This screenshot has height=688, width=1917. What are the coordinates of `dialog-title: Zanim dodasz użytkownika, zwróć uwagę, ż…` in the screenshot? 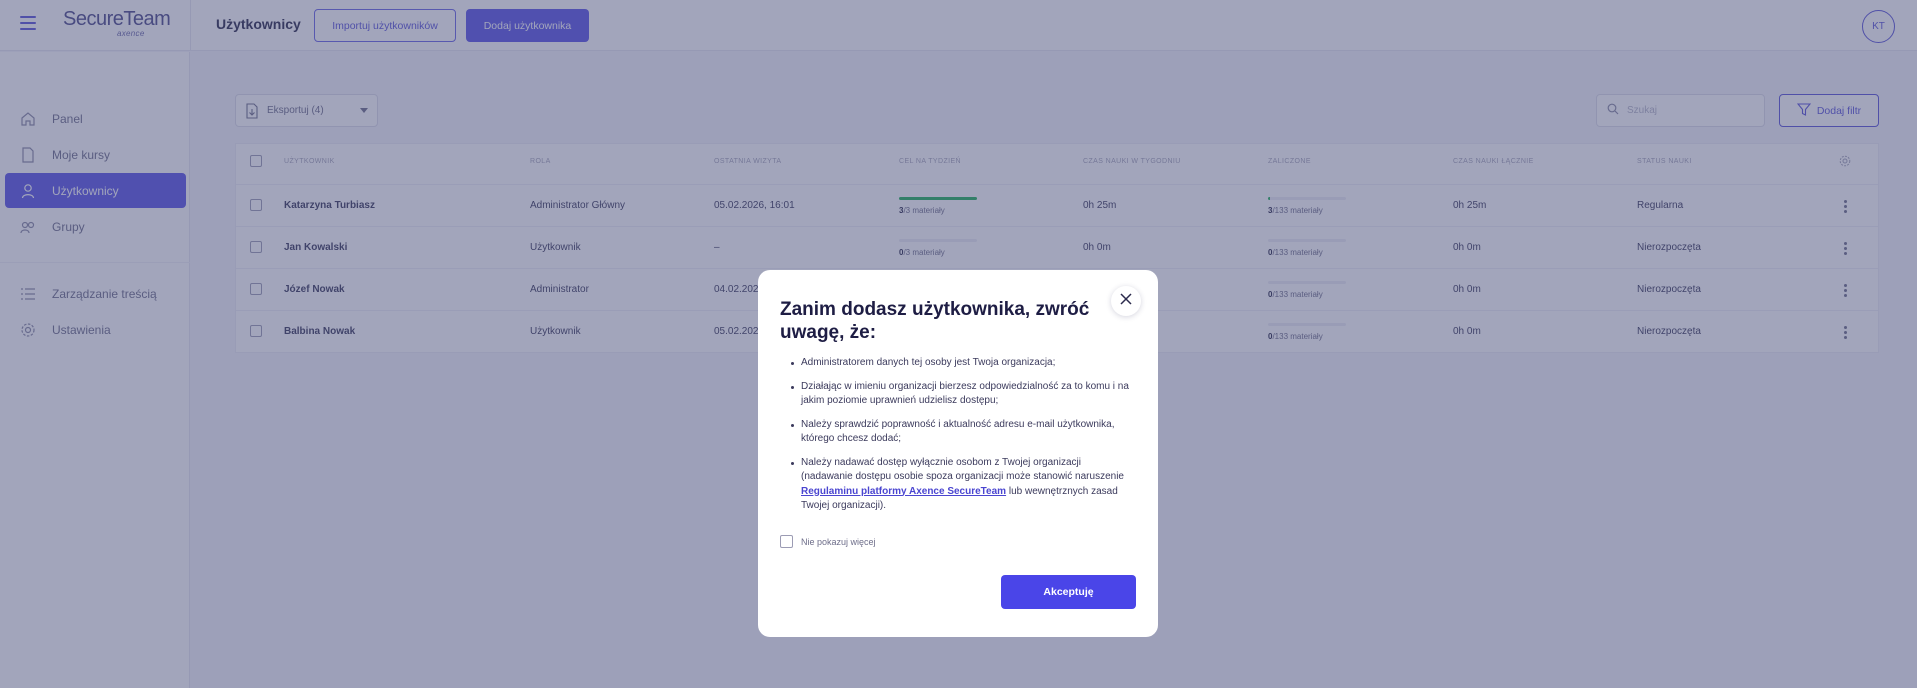 It's located at (935, 321).